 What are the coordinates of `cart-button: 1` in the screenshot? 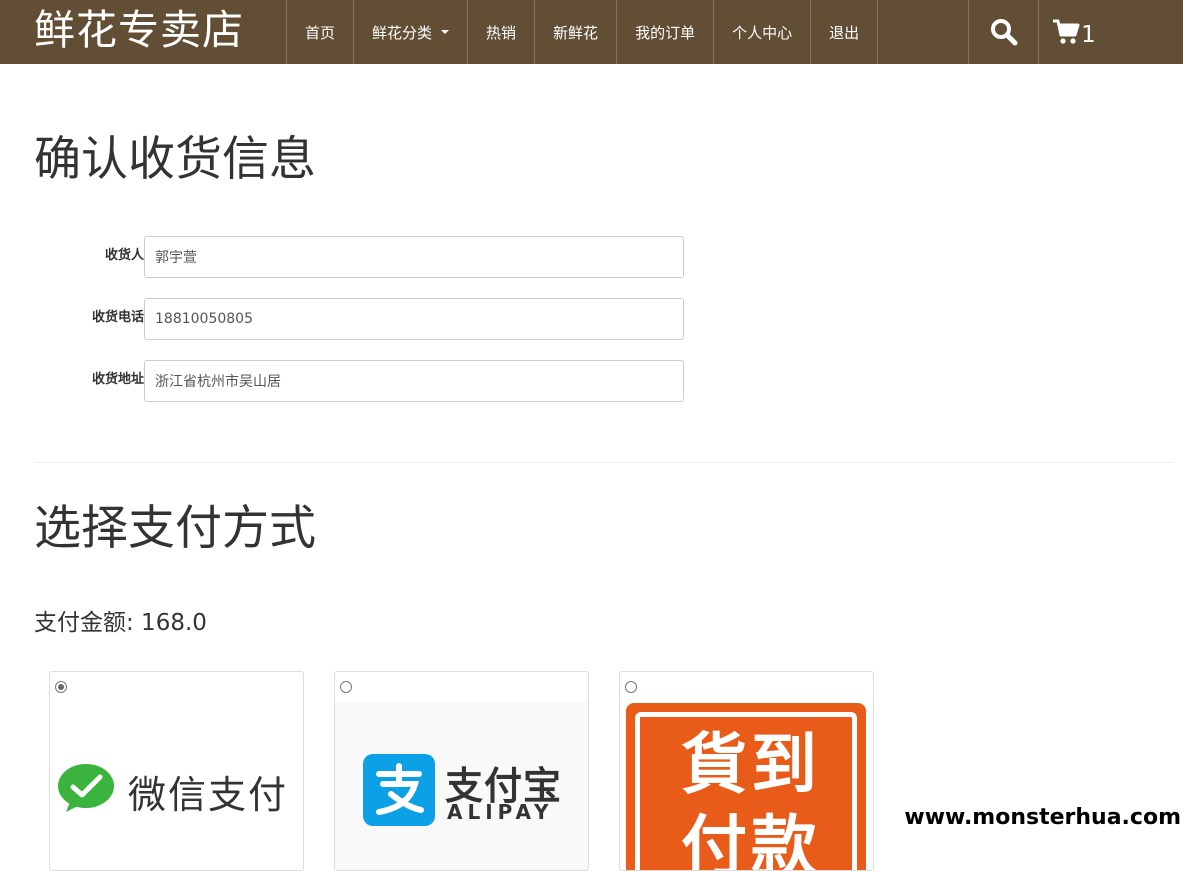 It's located at (1072, 32).